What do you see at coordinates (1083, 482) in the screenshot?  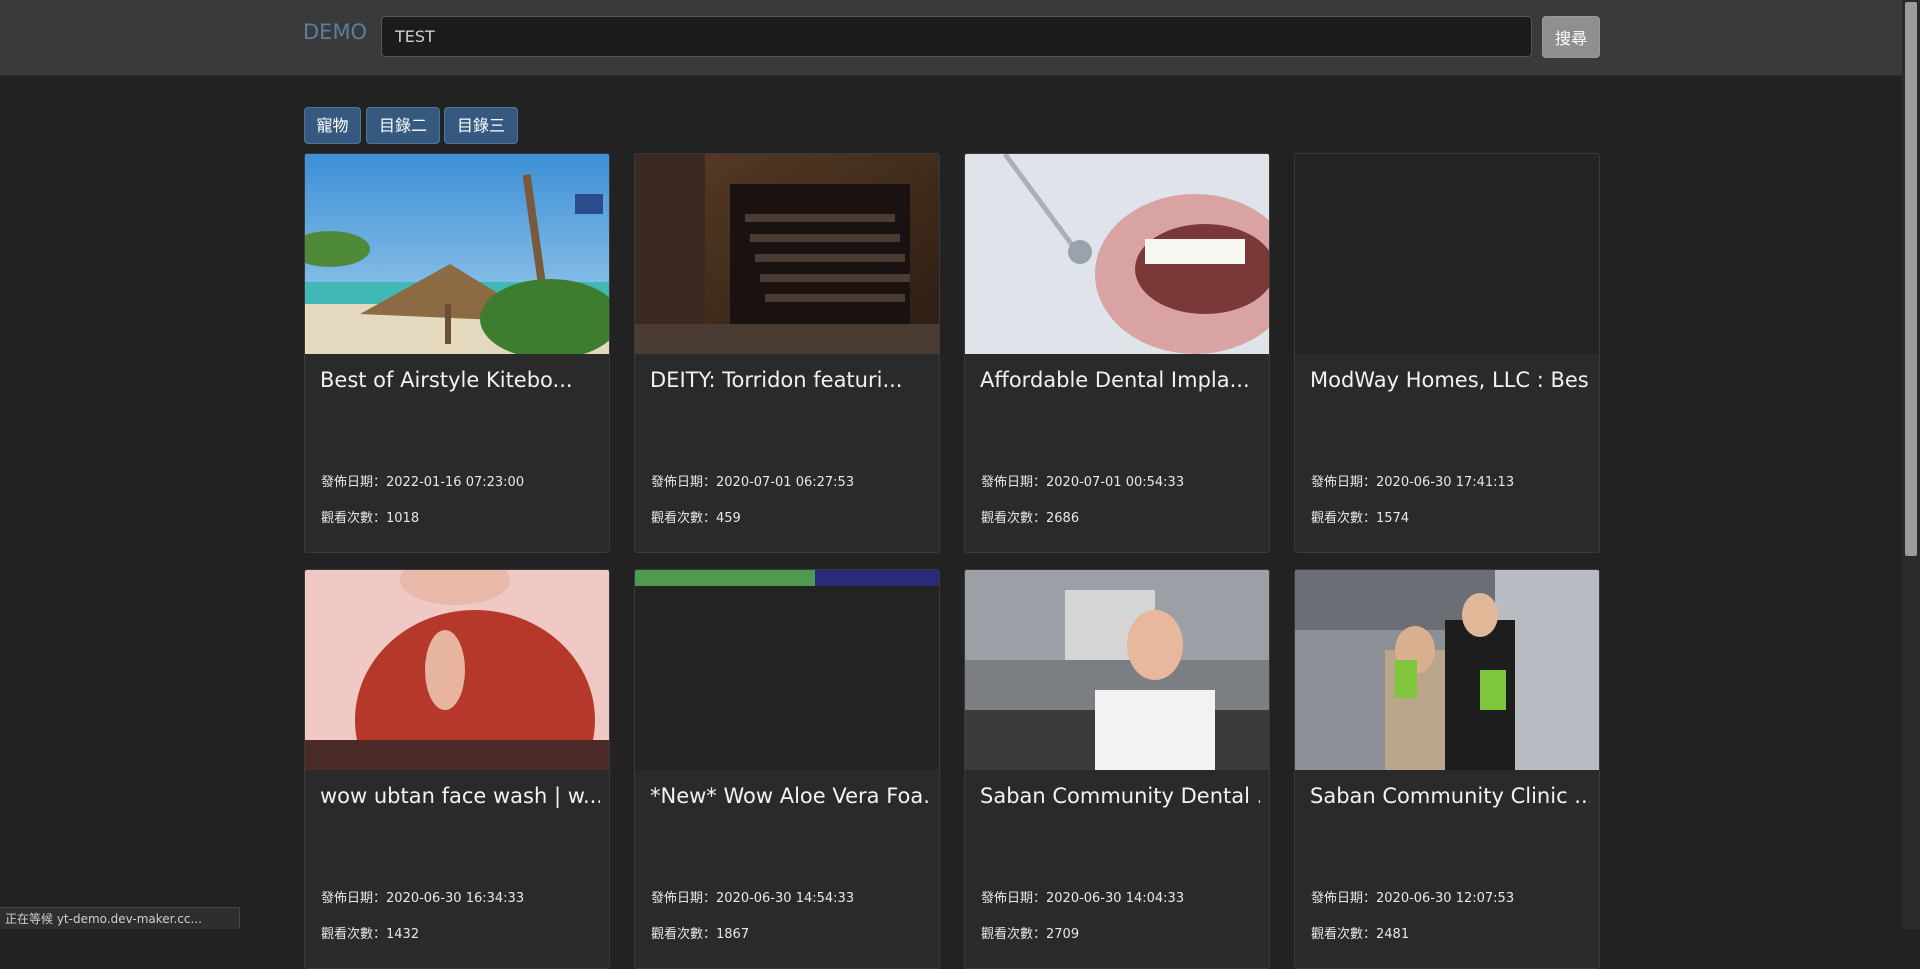 I see `publish-date: 發佈日期：2020-07-01 00:54:33` at bounding box center [1083, 482].